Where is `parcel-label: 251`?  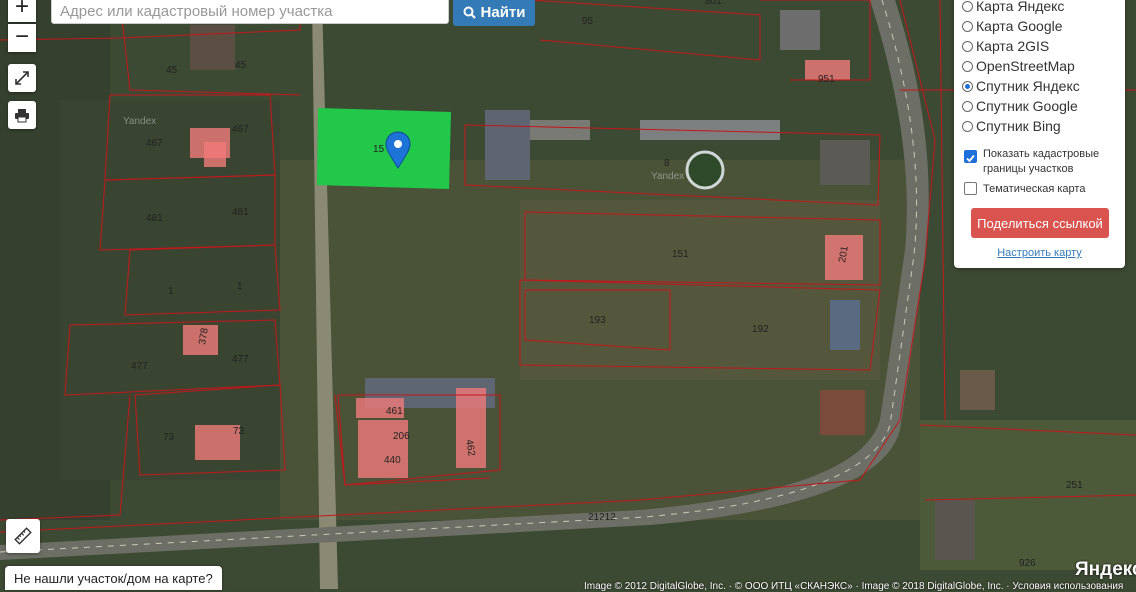 parcel-label: 251 is located at coordinates (1074, 485).